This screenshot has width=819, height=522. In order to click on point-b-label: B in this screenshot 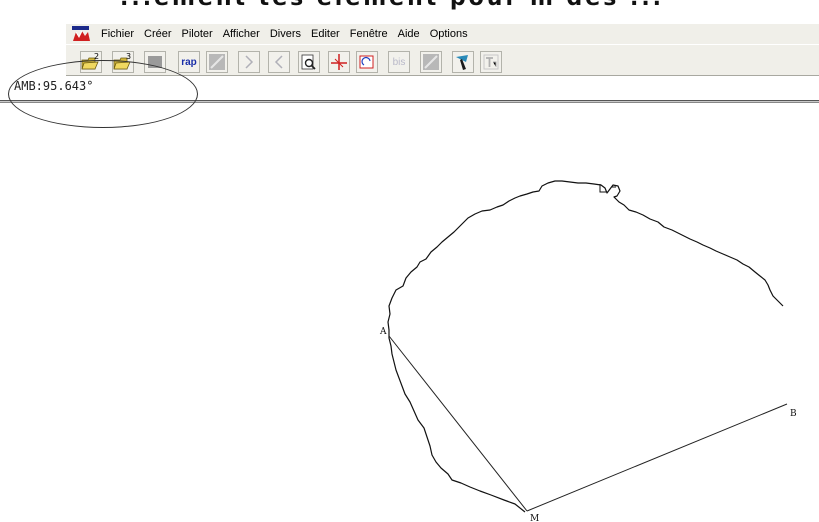, I will do `click(793, 414)`.